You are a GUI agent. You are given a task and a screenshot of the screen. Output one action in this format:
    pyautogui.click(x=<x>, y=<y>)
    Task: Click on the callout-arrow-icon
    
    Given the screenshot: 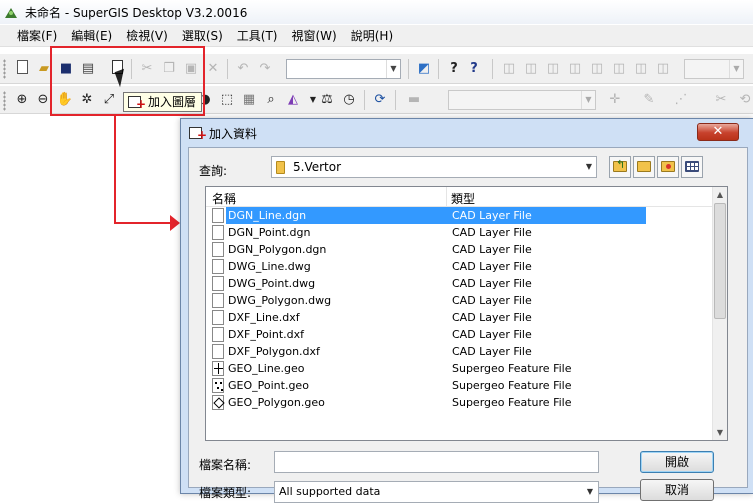 What is the action you would take?
    pyautogui.click(x=175, y=223)
    